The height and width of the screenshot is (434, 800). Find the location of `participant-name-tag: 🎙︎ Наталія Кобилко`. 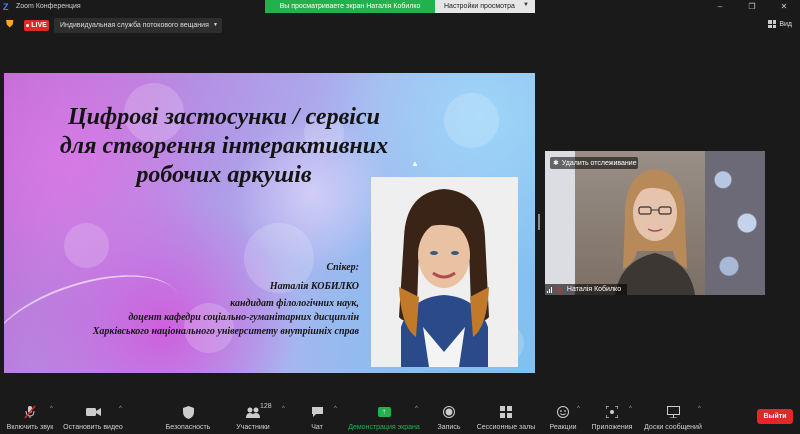

participant-name-tag: 🎙︎ Наталія Кобилко is located at coordinates (586, 289).